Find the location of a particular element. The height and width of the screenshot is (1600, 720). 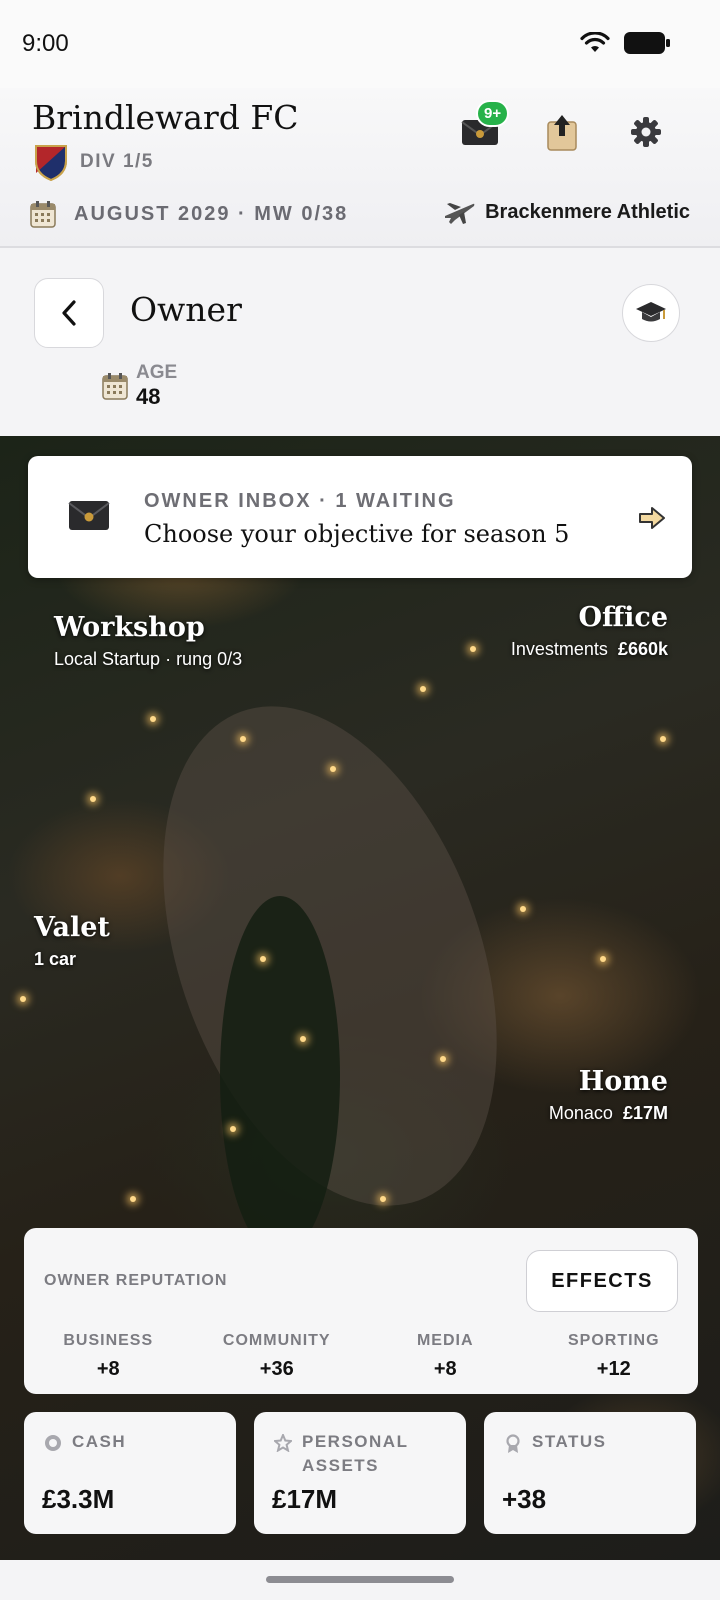

envelope-icon is located at coordinates (89, 515).